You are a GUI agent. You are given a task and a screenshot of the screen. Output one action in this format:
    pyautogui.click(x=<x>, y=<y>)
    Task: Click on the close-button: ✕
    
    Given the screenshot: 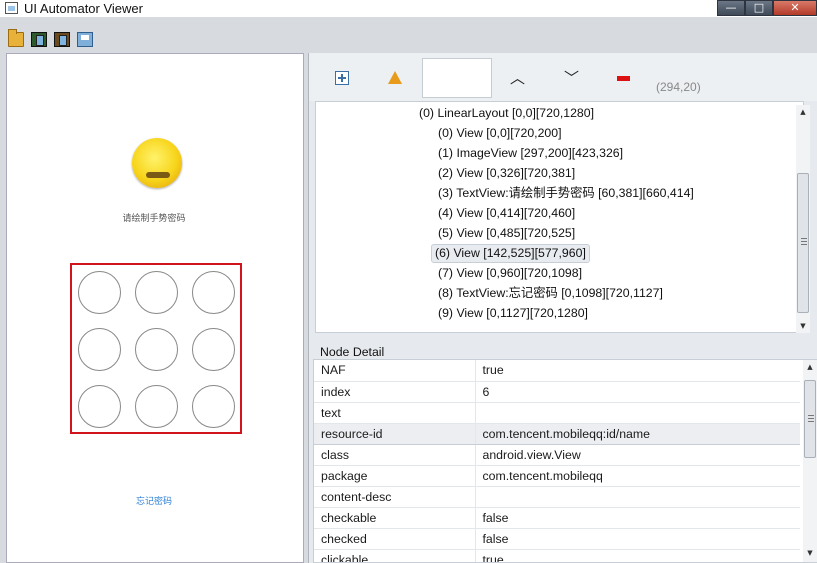 What is the action you would take?
    pyautogui.click(x=795, y=8)
    